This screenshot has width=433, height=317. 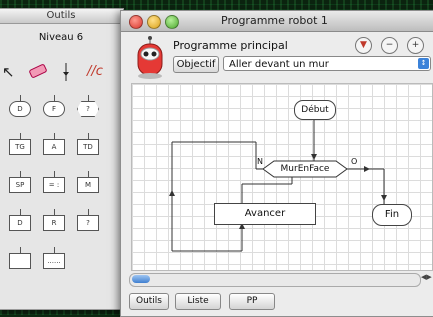 I want to click on level-label: Niveau 6, so click(x=61, y=37).